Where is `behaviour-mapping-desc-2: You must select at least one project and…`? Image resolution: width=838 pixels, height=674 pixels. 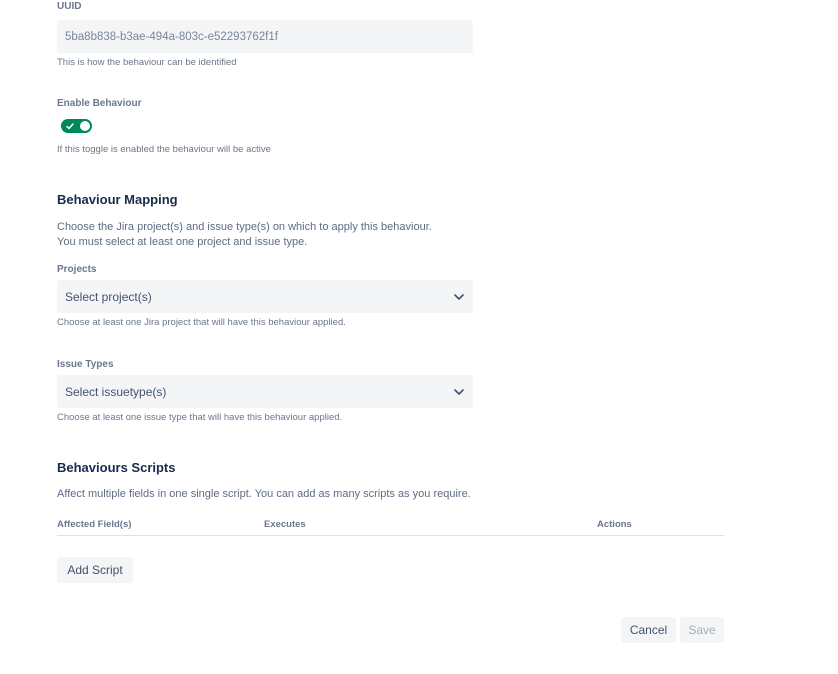
behaviour-mapping-desc-2: You must select at least one project and… is located at coordinates (182, 242).